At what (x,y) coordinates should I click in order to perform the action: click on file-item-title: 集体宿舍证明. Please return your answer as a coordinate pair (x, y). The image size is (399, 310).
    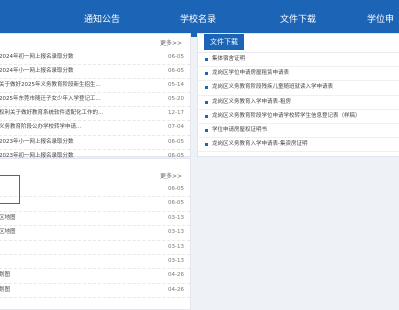
    Looking at the image, I should click on (305, 59).